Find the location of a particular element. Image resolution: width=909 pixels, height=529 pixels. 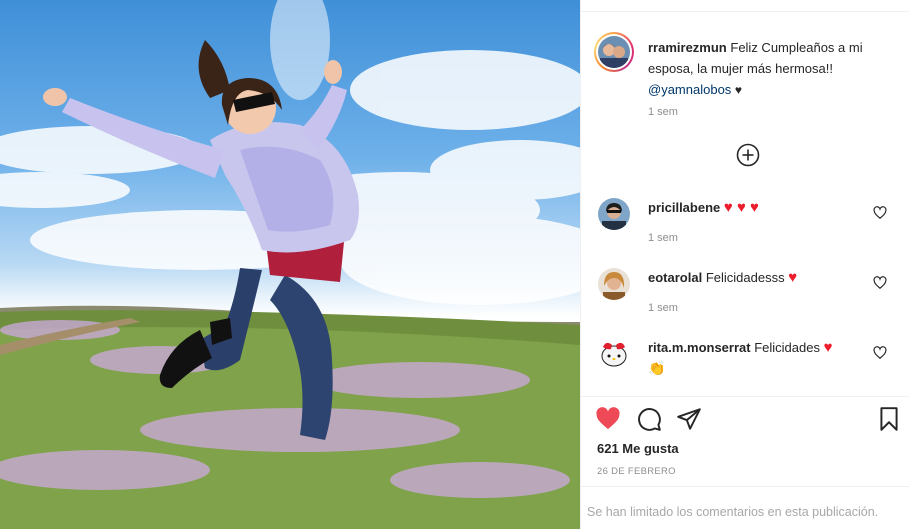

comment-icon is located at coordinates (649, 419).